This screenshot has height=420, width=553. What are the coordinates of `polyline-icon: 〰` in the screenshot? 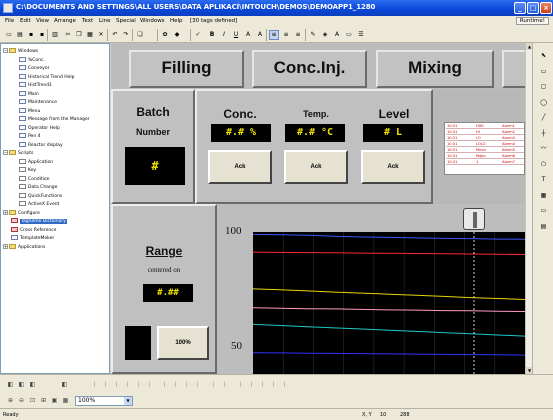 It's located at (543, 148).